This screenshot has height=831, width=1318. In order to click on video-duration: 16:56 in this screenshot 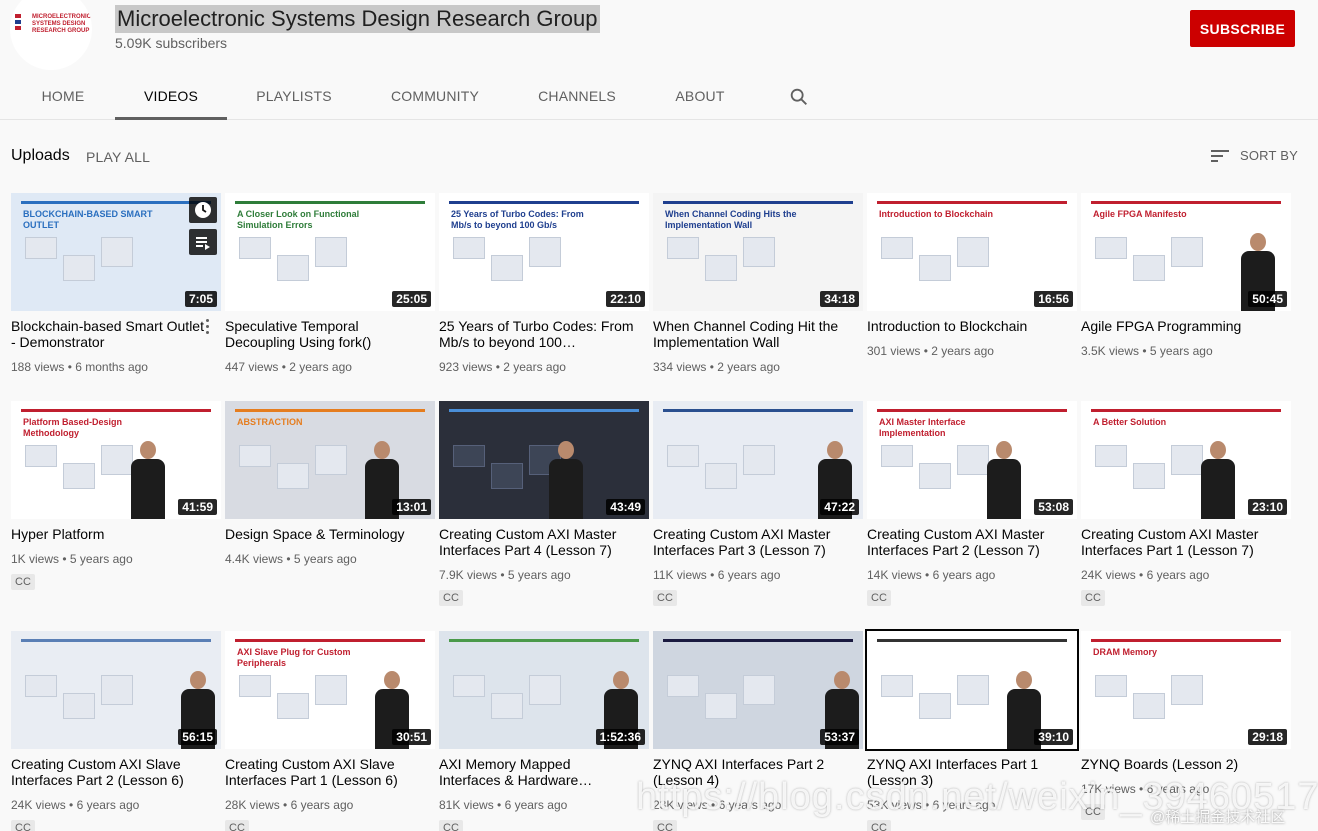, I will do `click(1053, 299)`.